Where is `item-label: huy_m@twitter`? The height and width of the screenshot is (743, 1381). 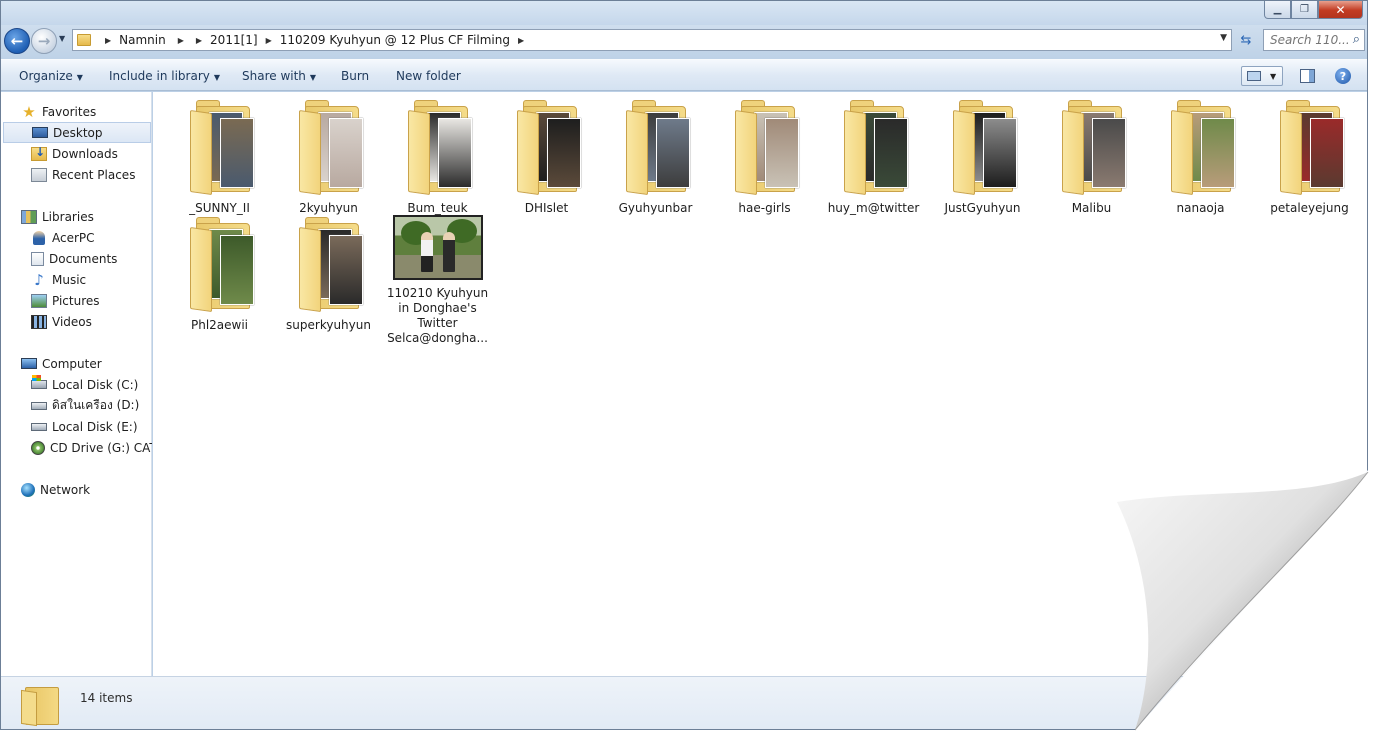
item-label: huy_m@twitter is located at coordinates (873, 208).